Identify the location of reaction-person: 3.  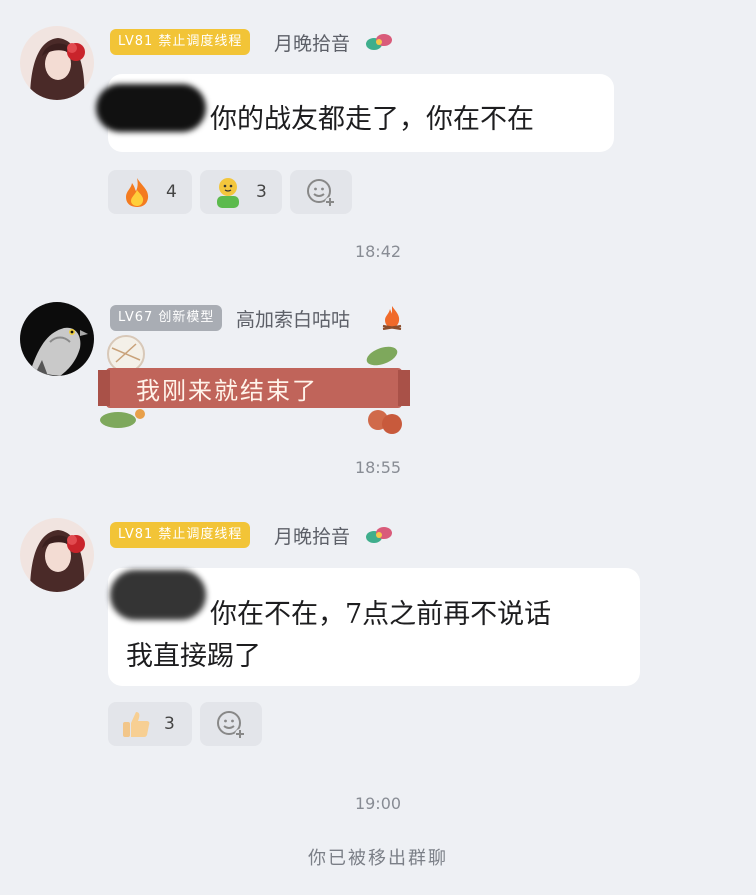
(241, 192).